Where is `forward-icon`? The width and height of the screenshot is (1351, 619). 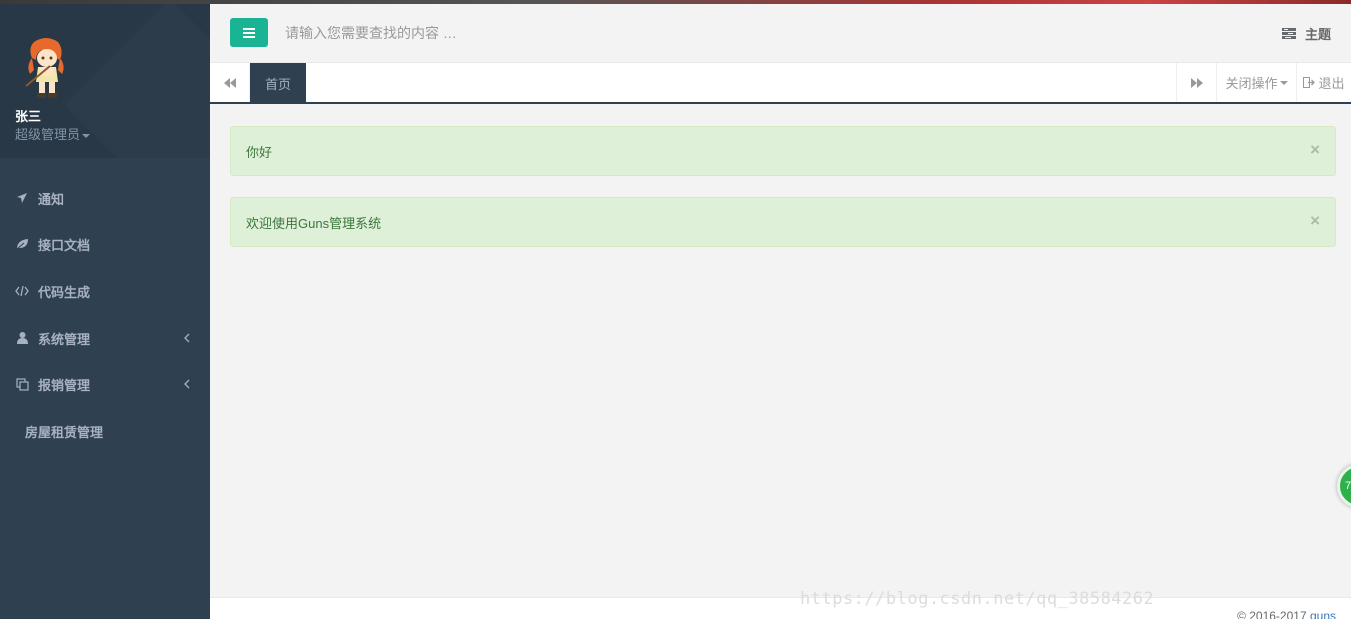 forward-icon is located at coordinates (1196, 82).